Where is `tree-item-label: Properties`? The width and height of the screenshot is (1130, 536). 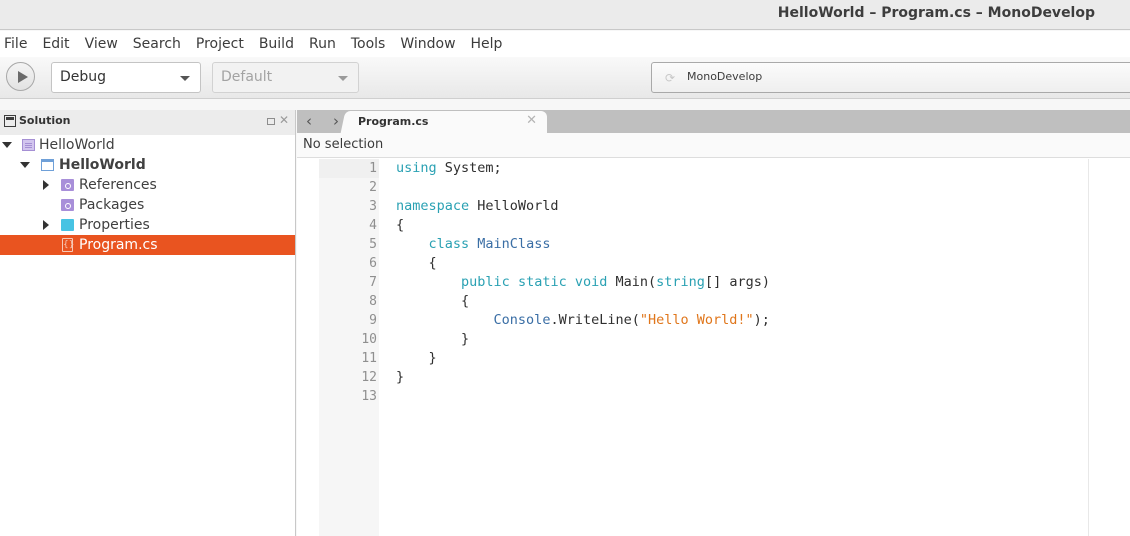
tree-item-label: Properties is located at coordinates (114, 225).